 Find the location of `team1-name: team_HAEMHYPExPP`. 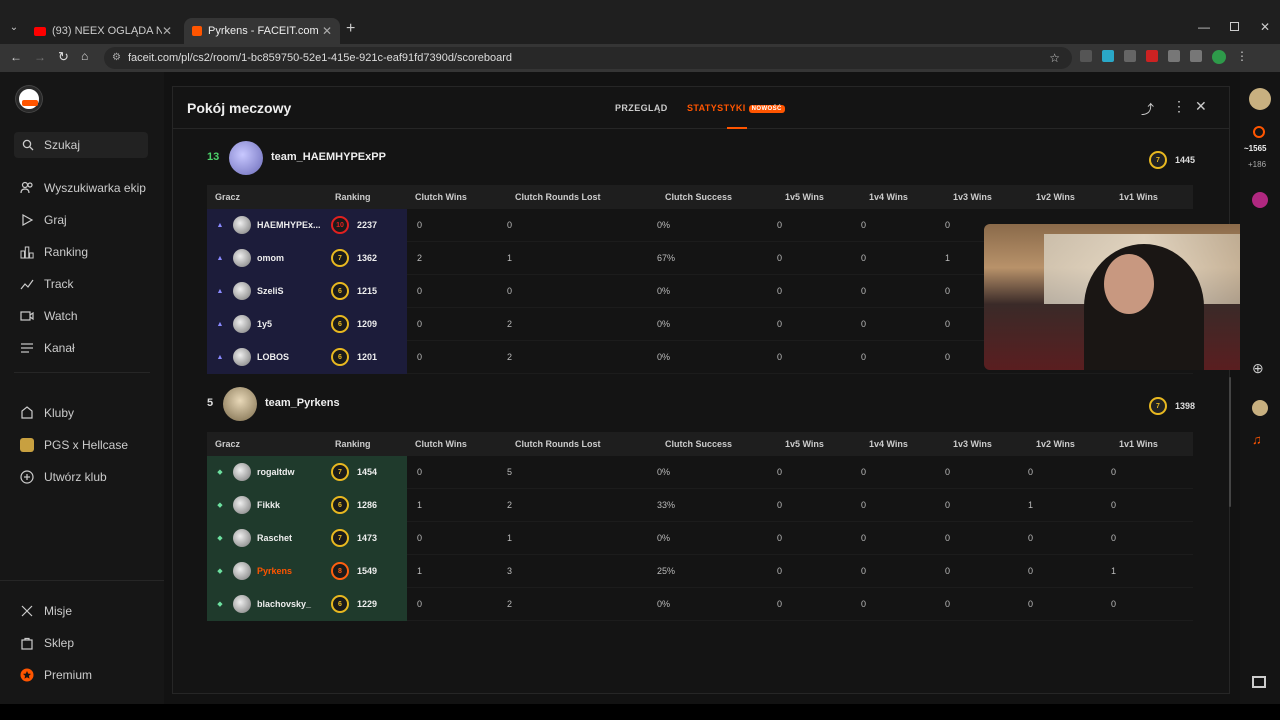

team1-name: team_HAEMHYPExPP is located at coordinates (328, 157).